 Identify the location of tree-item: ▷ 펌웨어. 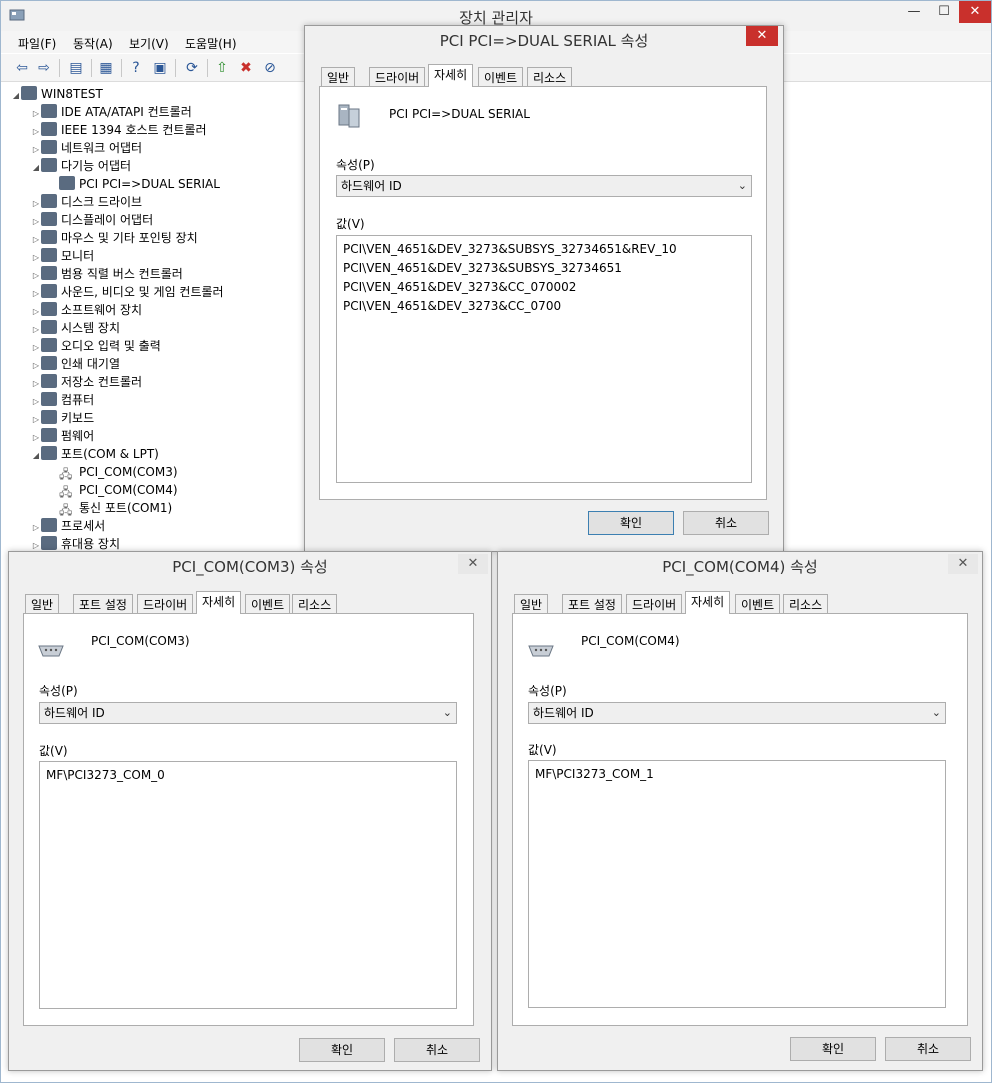
(62, 436).